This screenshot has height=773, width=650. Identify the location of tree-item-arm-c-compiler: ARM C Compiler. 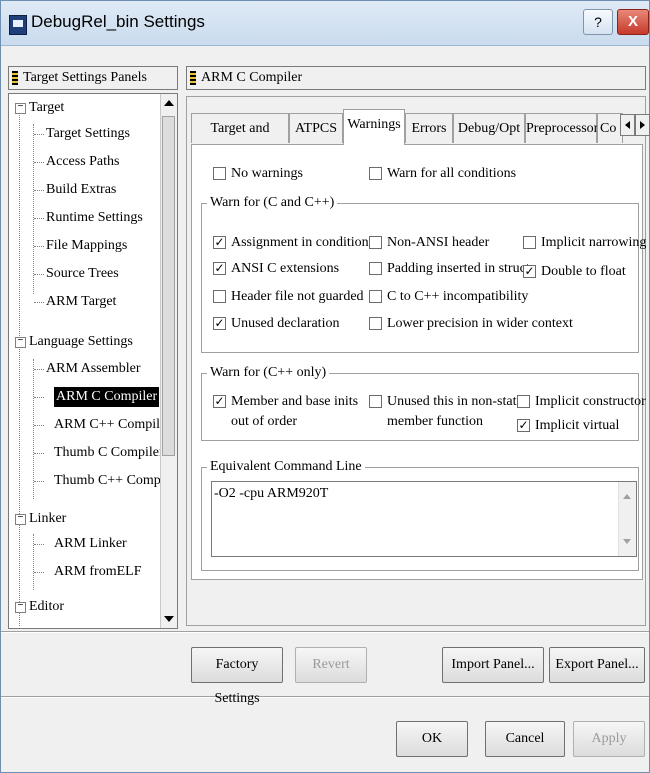
(107, 397).